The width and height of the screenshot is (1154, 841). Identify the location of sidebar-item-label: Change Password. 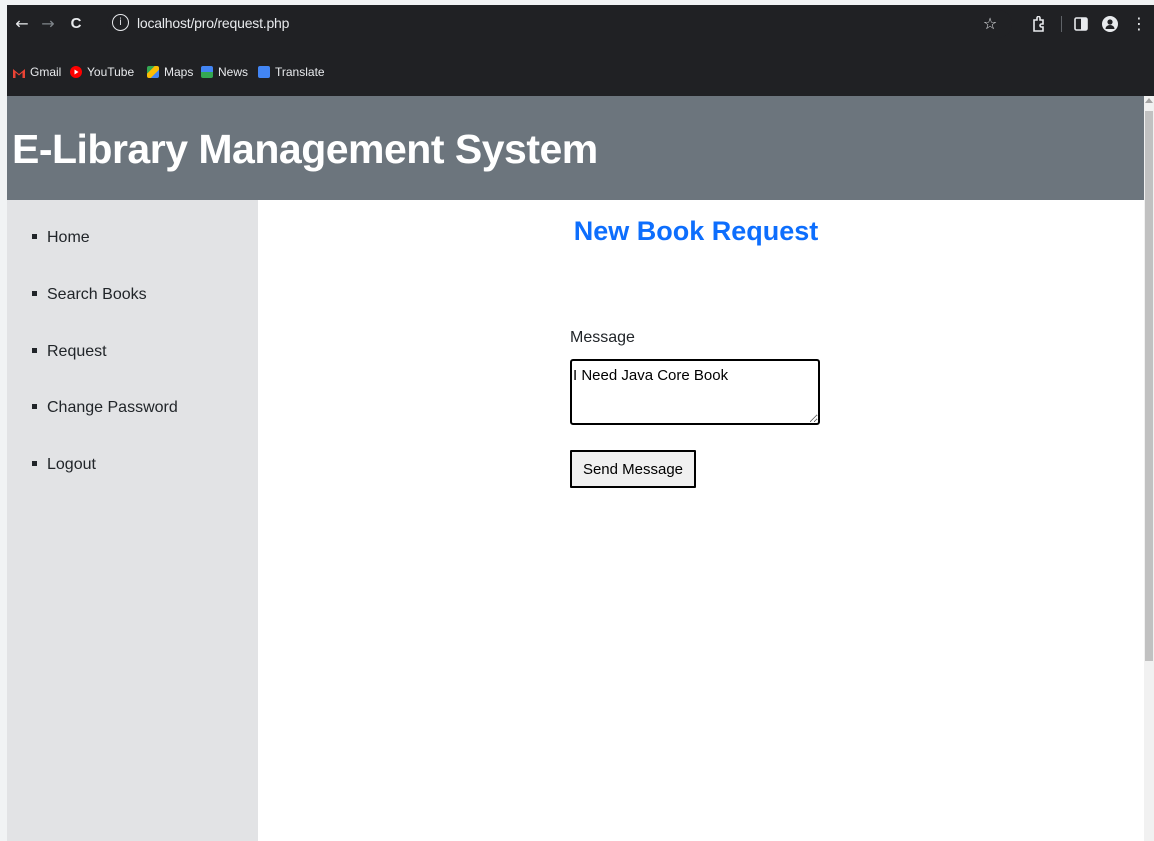
(112, 407).